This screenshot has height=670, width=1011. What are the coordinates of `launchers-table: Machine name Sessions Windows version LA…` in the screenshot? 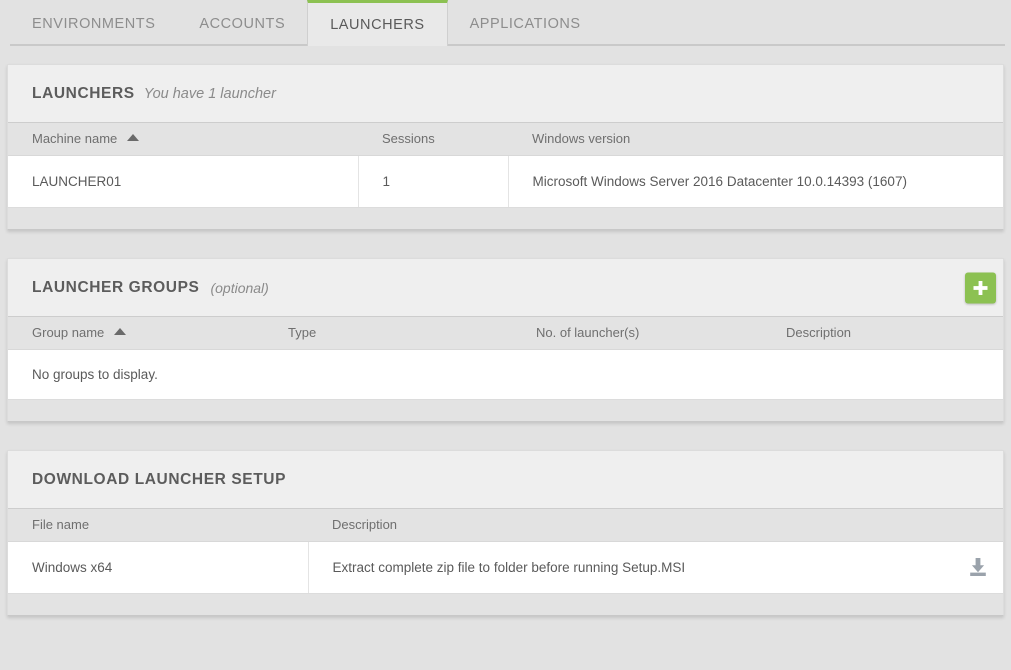 It's located at (505, 165).